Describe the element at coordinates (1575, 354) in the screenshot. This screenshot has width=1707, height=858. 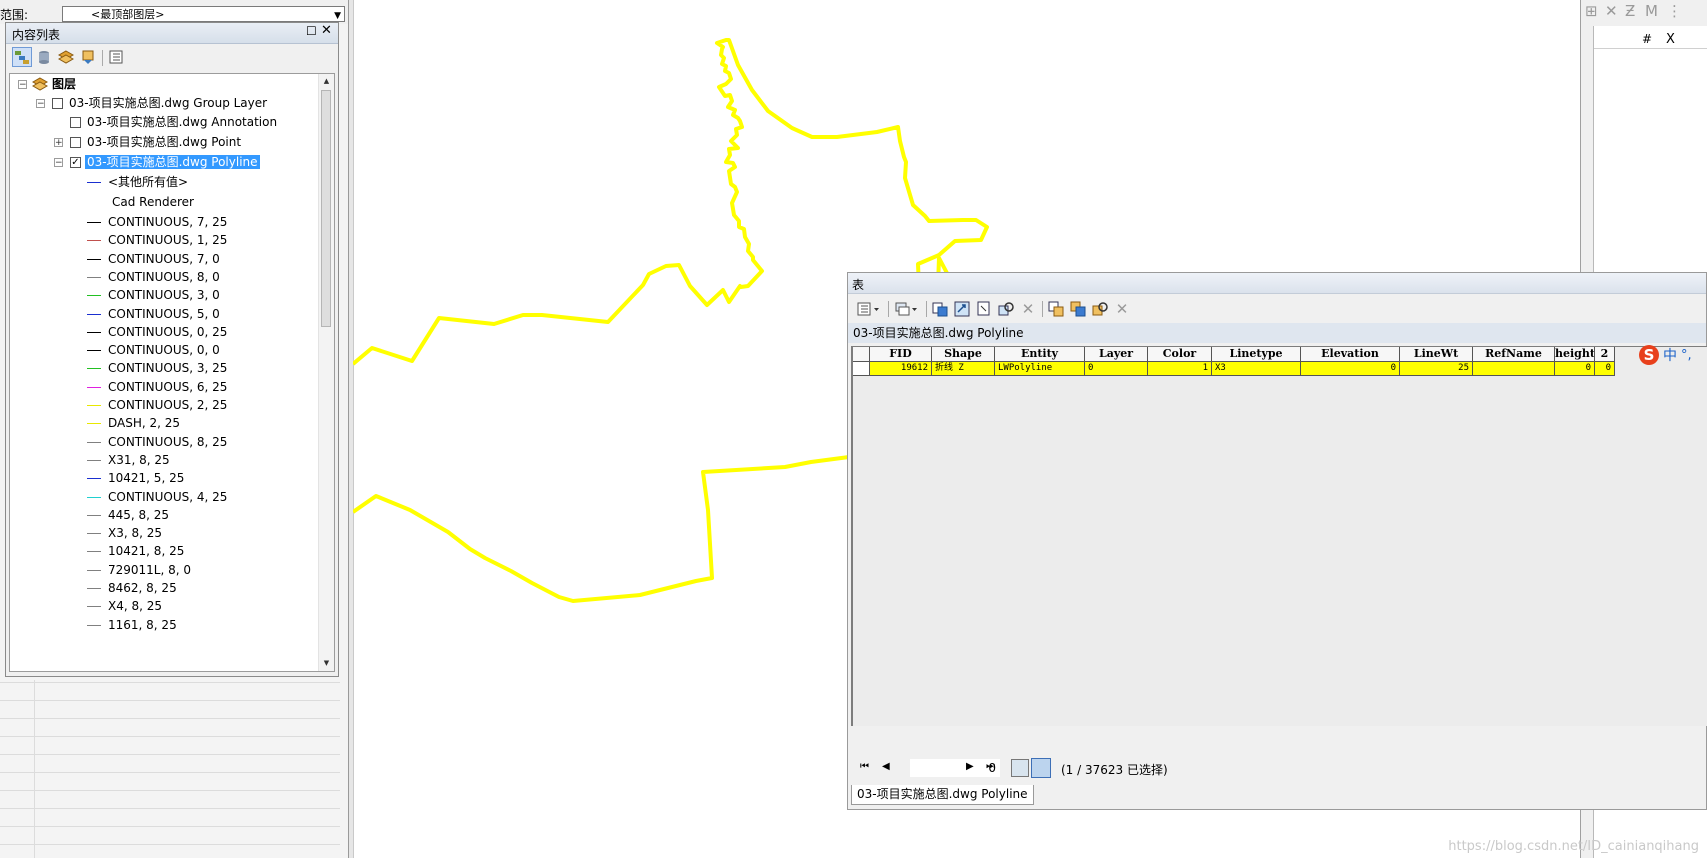
I see `column-header: height` at that location.